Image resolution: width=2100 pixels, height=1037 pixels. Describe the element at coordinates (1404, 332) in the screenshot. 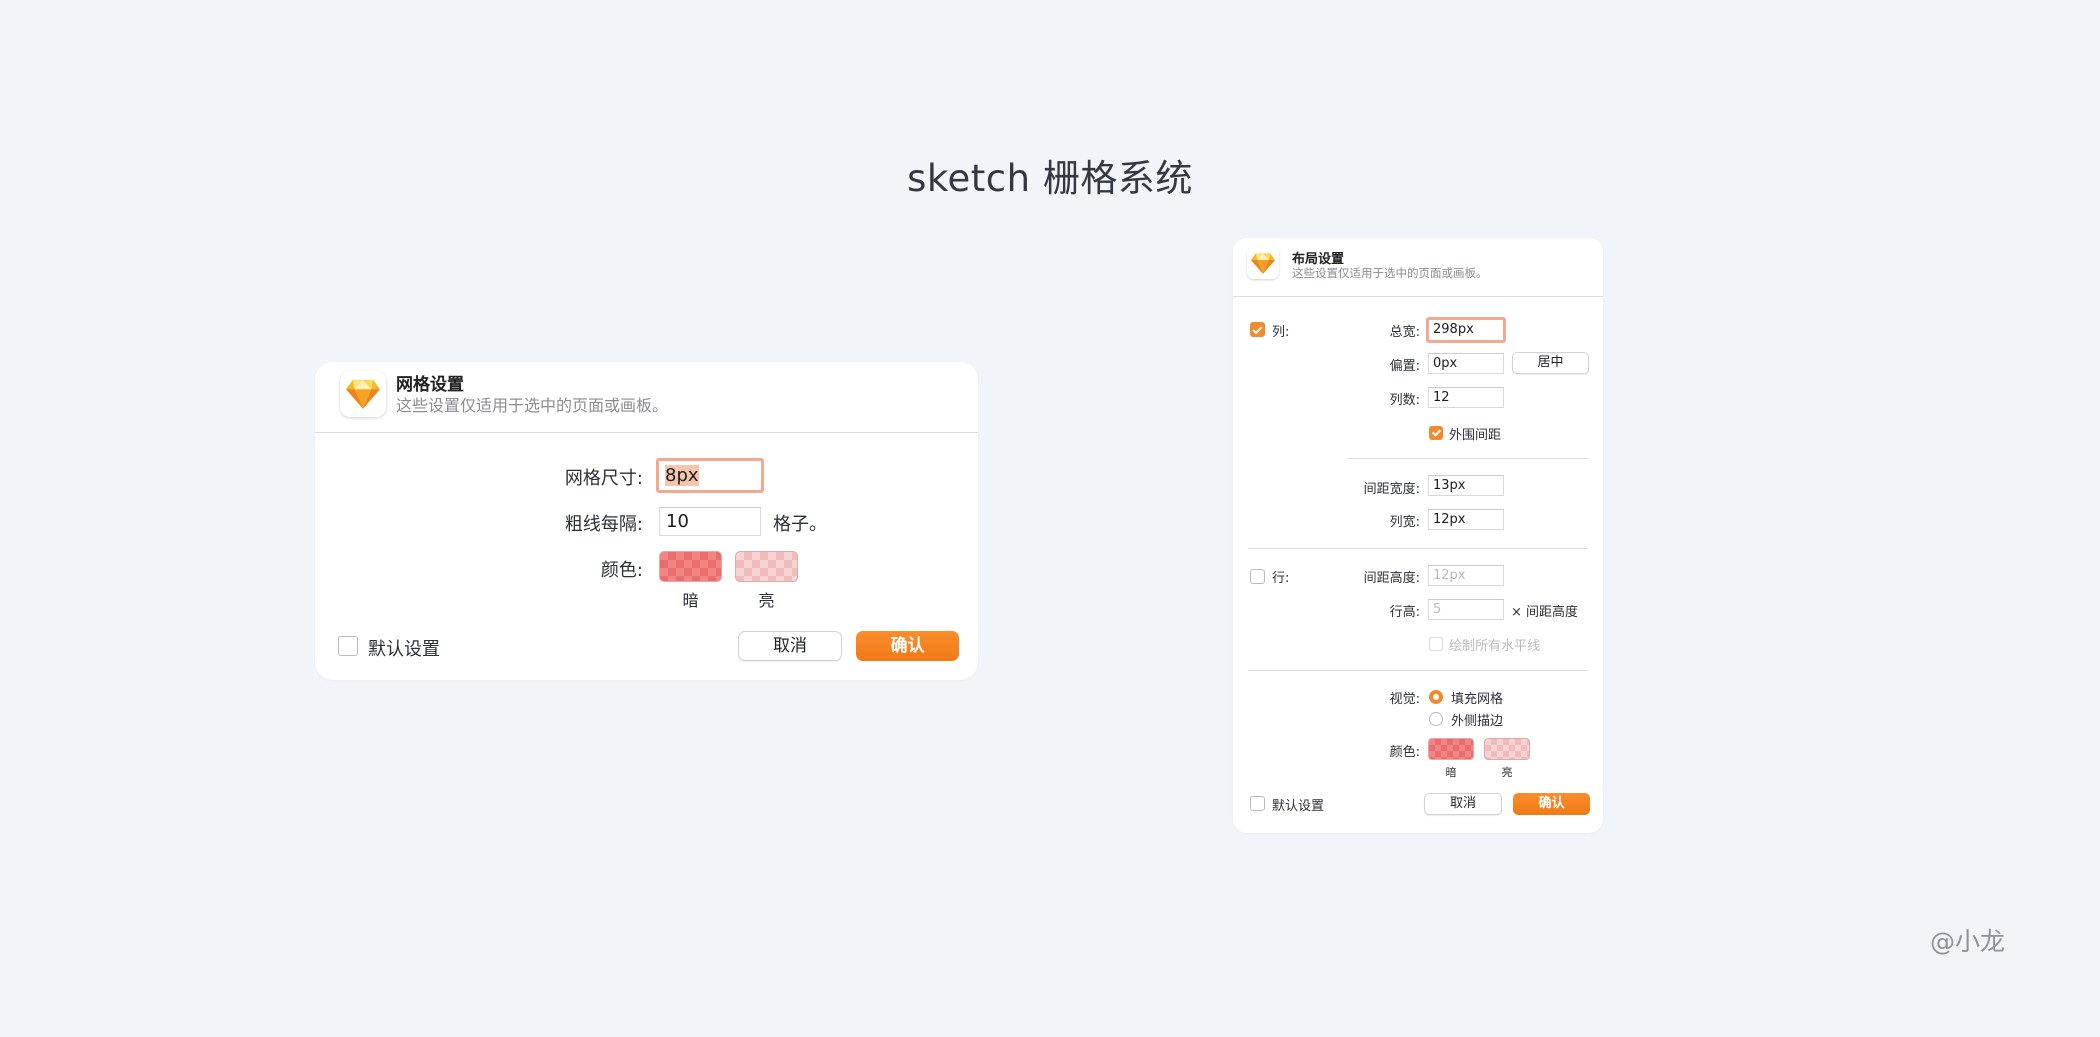

I see `total-width-label: 总宽:` at that location.